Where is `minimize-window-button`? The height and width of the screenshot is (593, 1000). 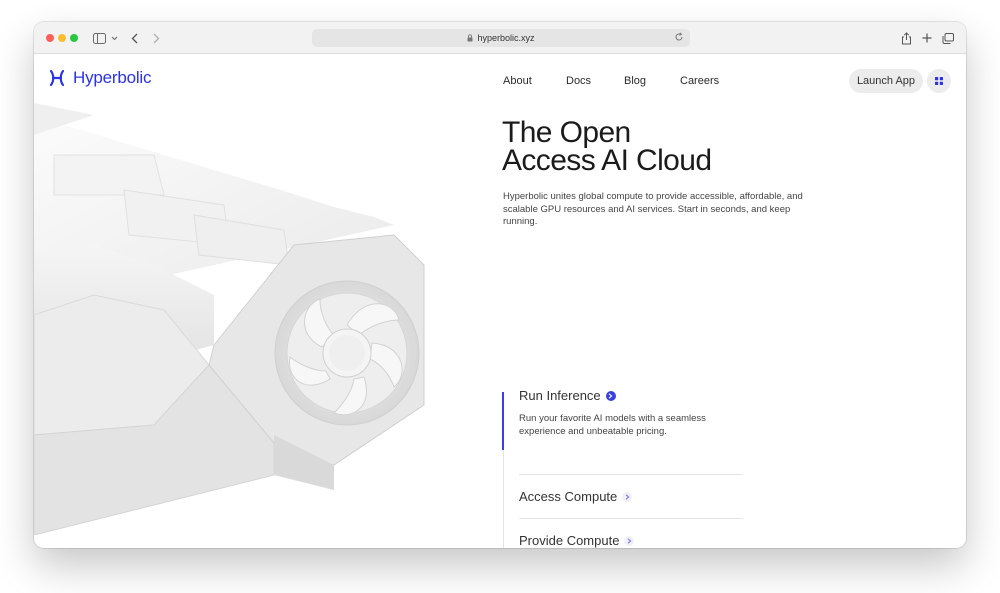 minimize-window-button is located at coordinates (62, 38).